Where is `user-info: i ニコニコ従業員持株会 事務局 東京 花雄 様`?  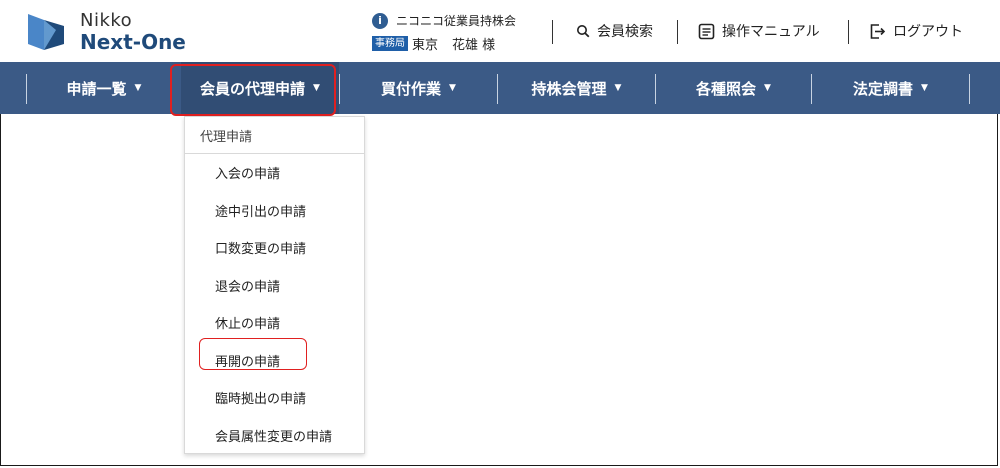
user-info: i ニコニコ従業員持株会 事務局 東京 花雄 様 is located at coordinates (444, 32).